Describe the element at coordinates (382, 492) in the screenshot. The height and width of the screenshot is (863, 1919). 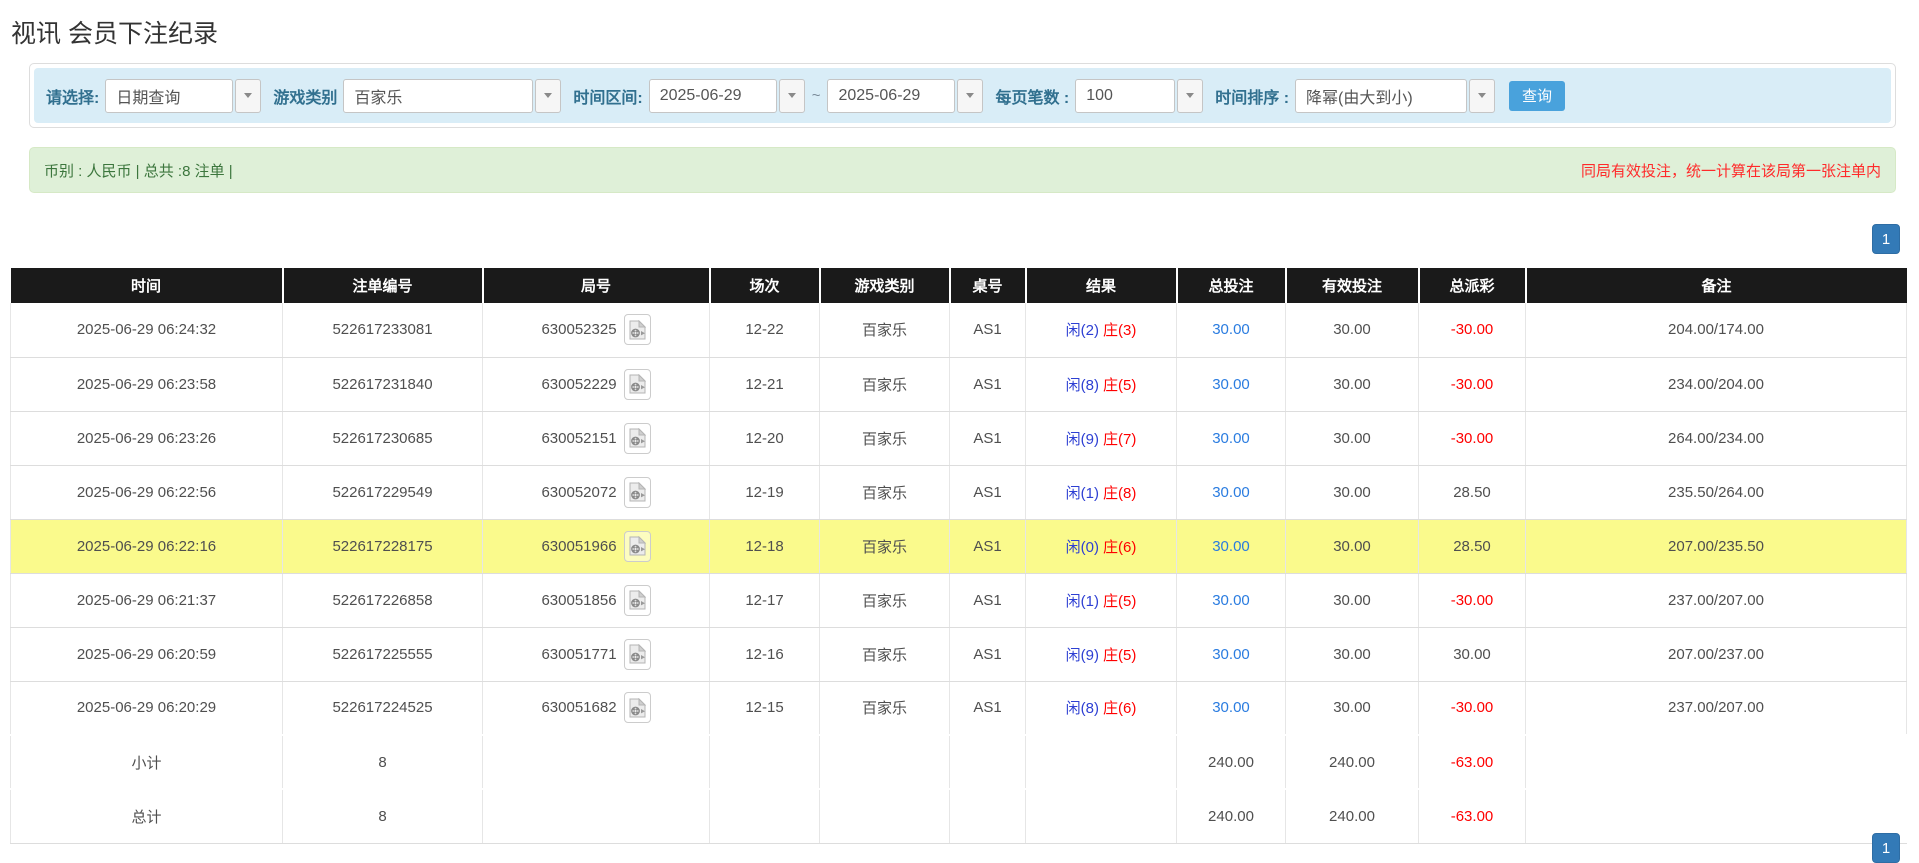
I see `bet-number-cell: 522617229549` at that location.